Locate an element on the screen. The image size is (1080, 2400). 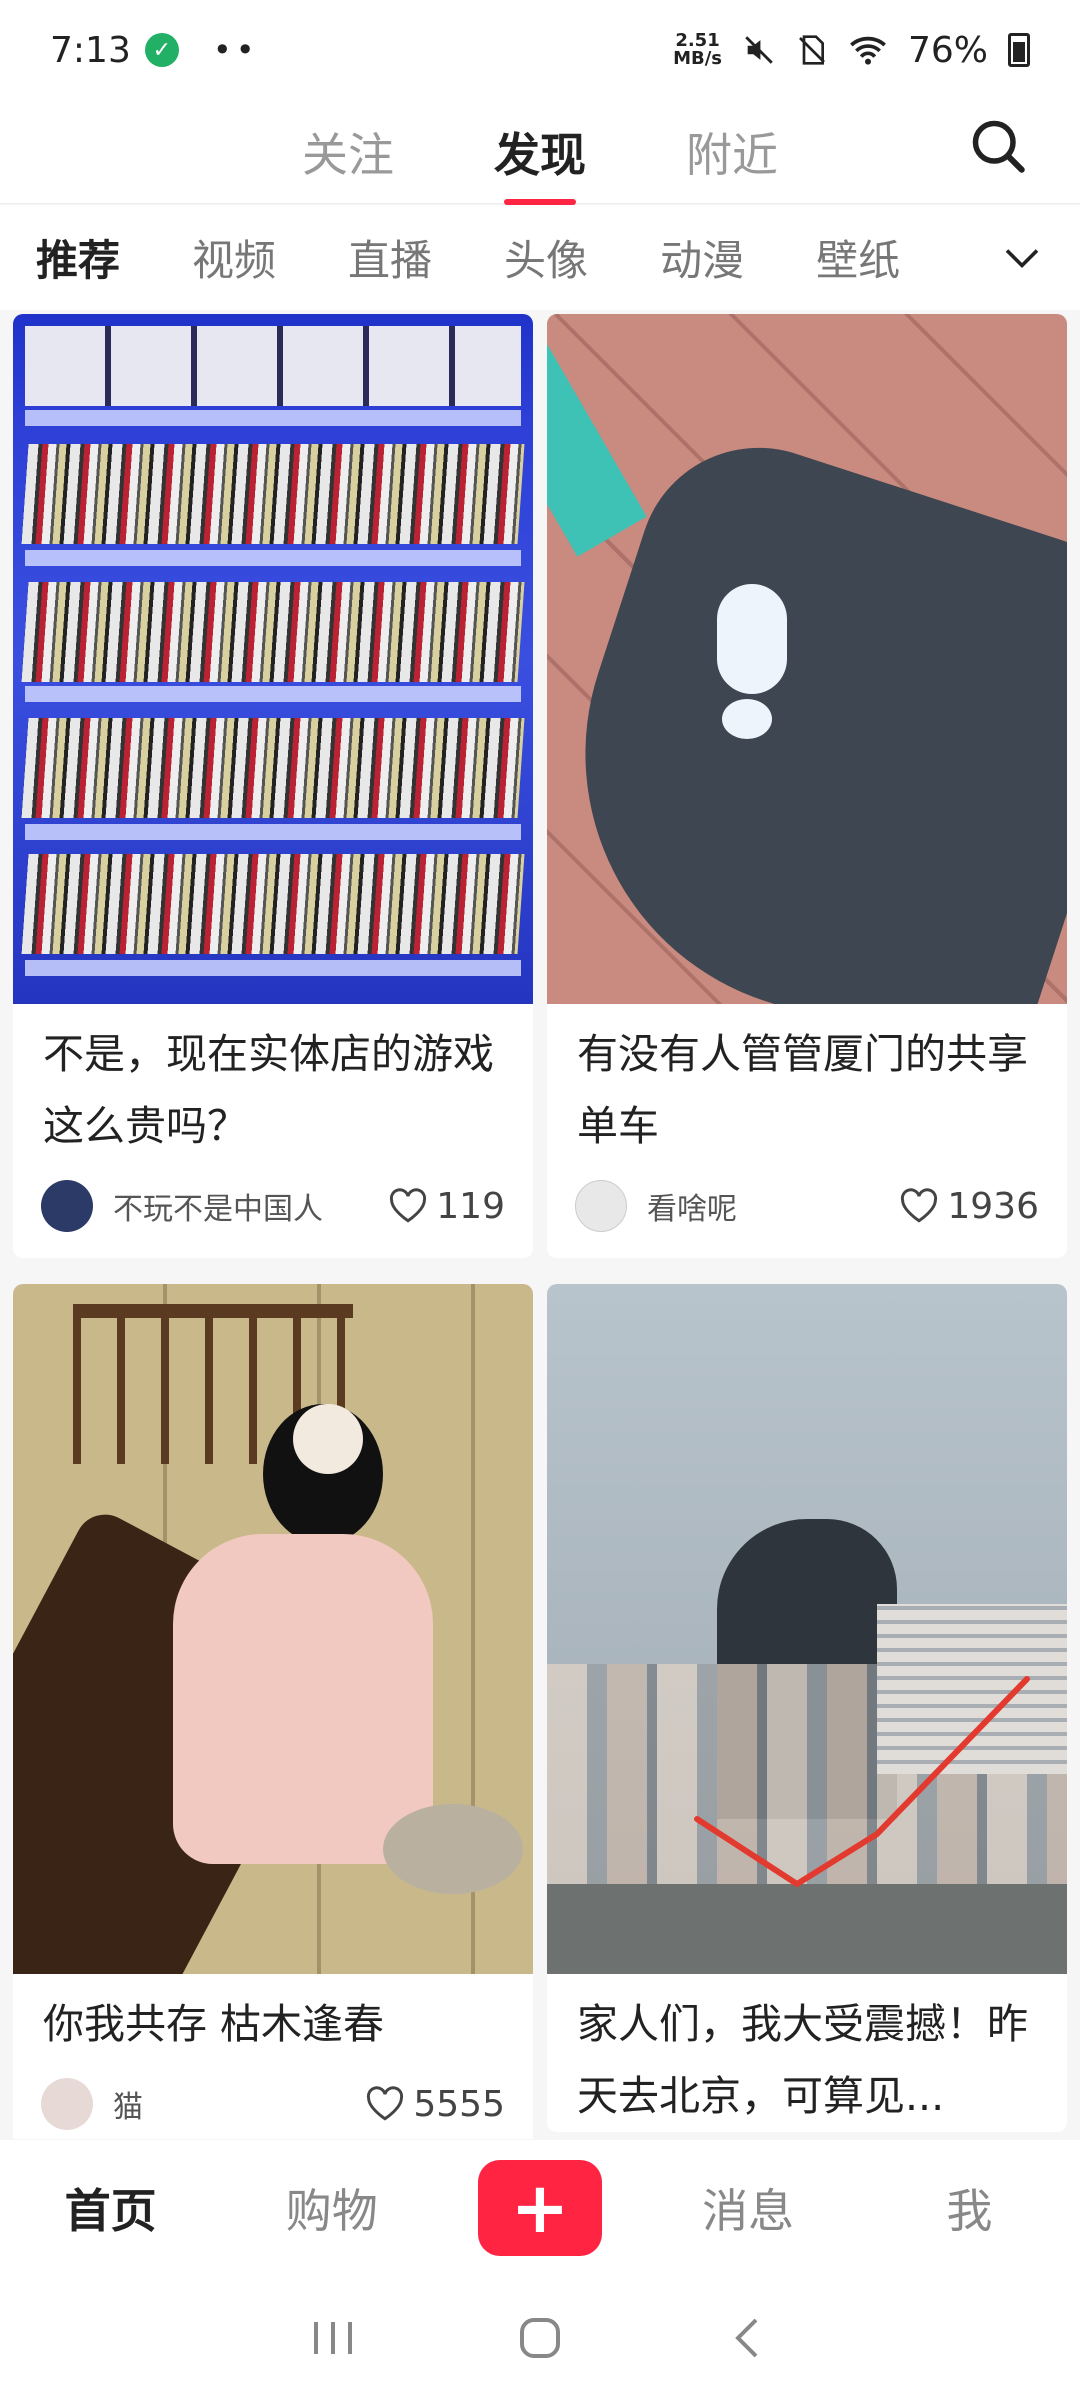
tab-follow: 关注 is located at coordinates (348, 152).